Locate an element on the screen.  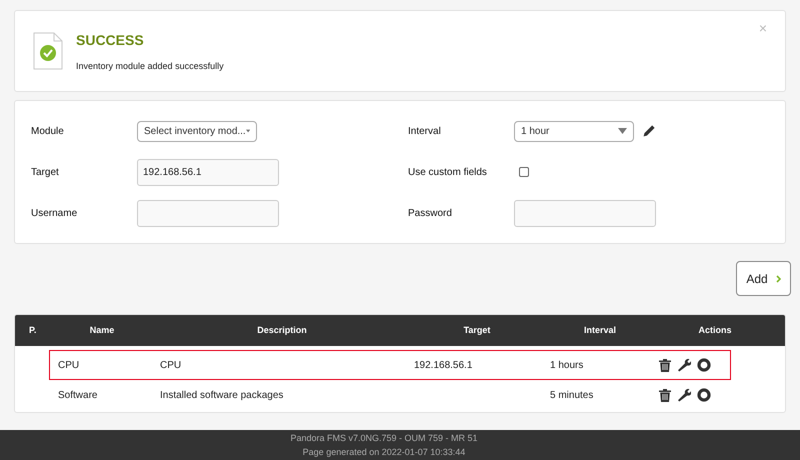
column-header: Name is located at coordinates (102, 330).